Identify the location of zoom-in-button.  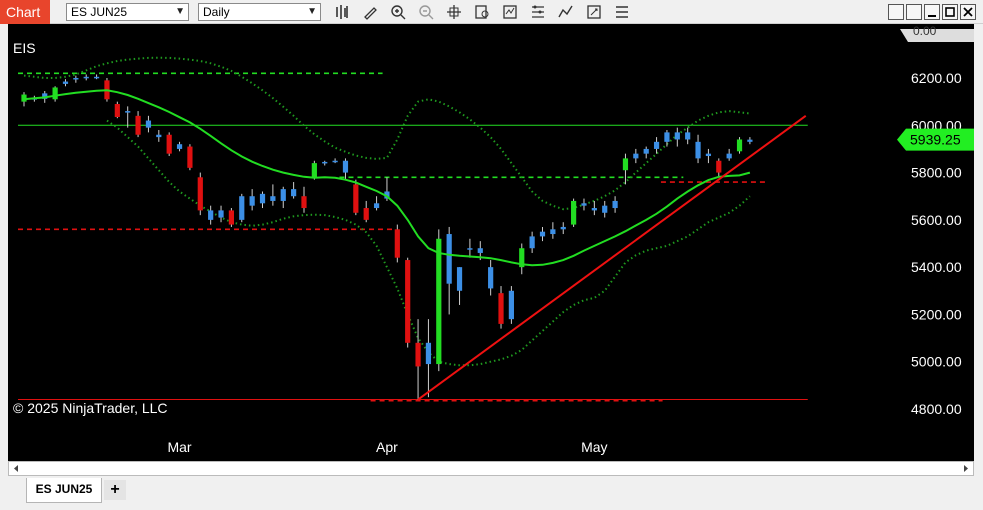
(398, 12).